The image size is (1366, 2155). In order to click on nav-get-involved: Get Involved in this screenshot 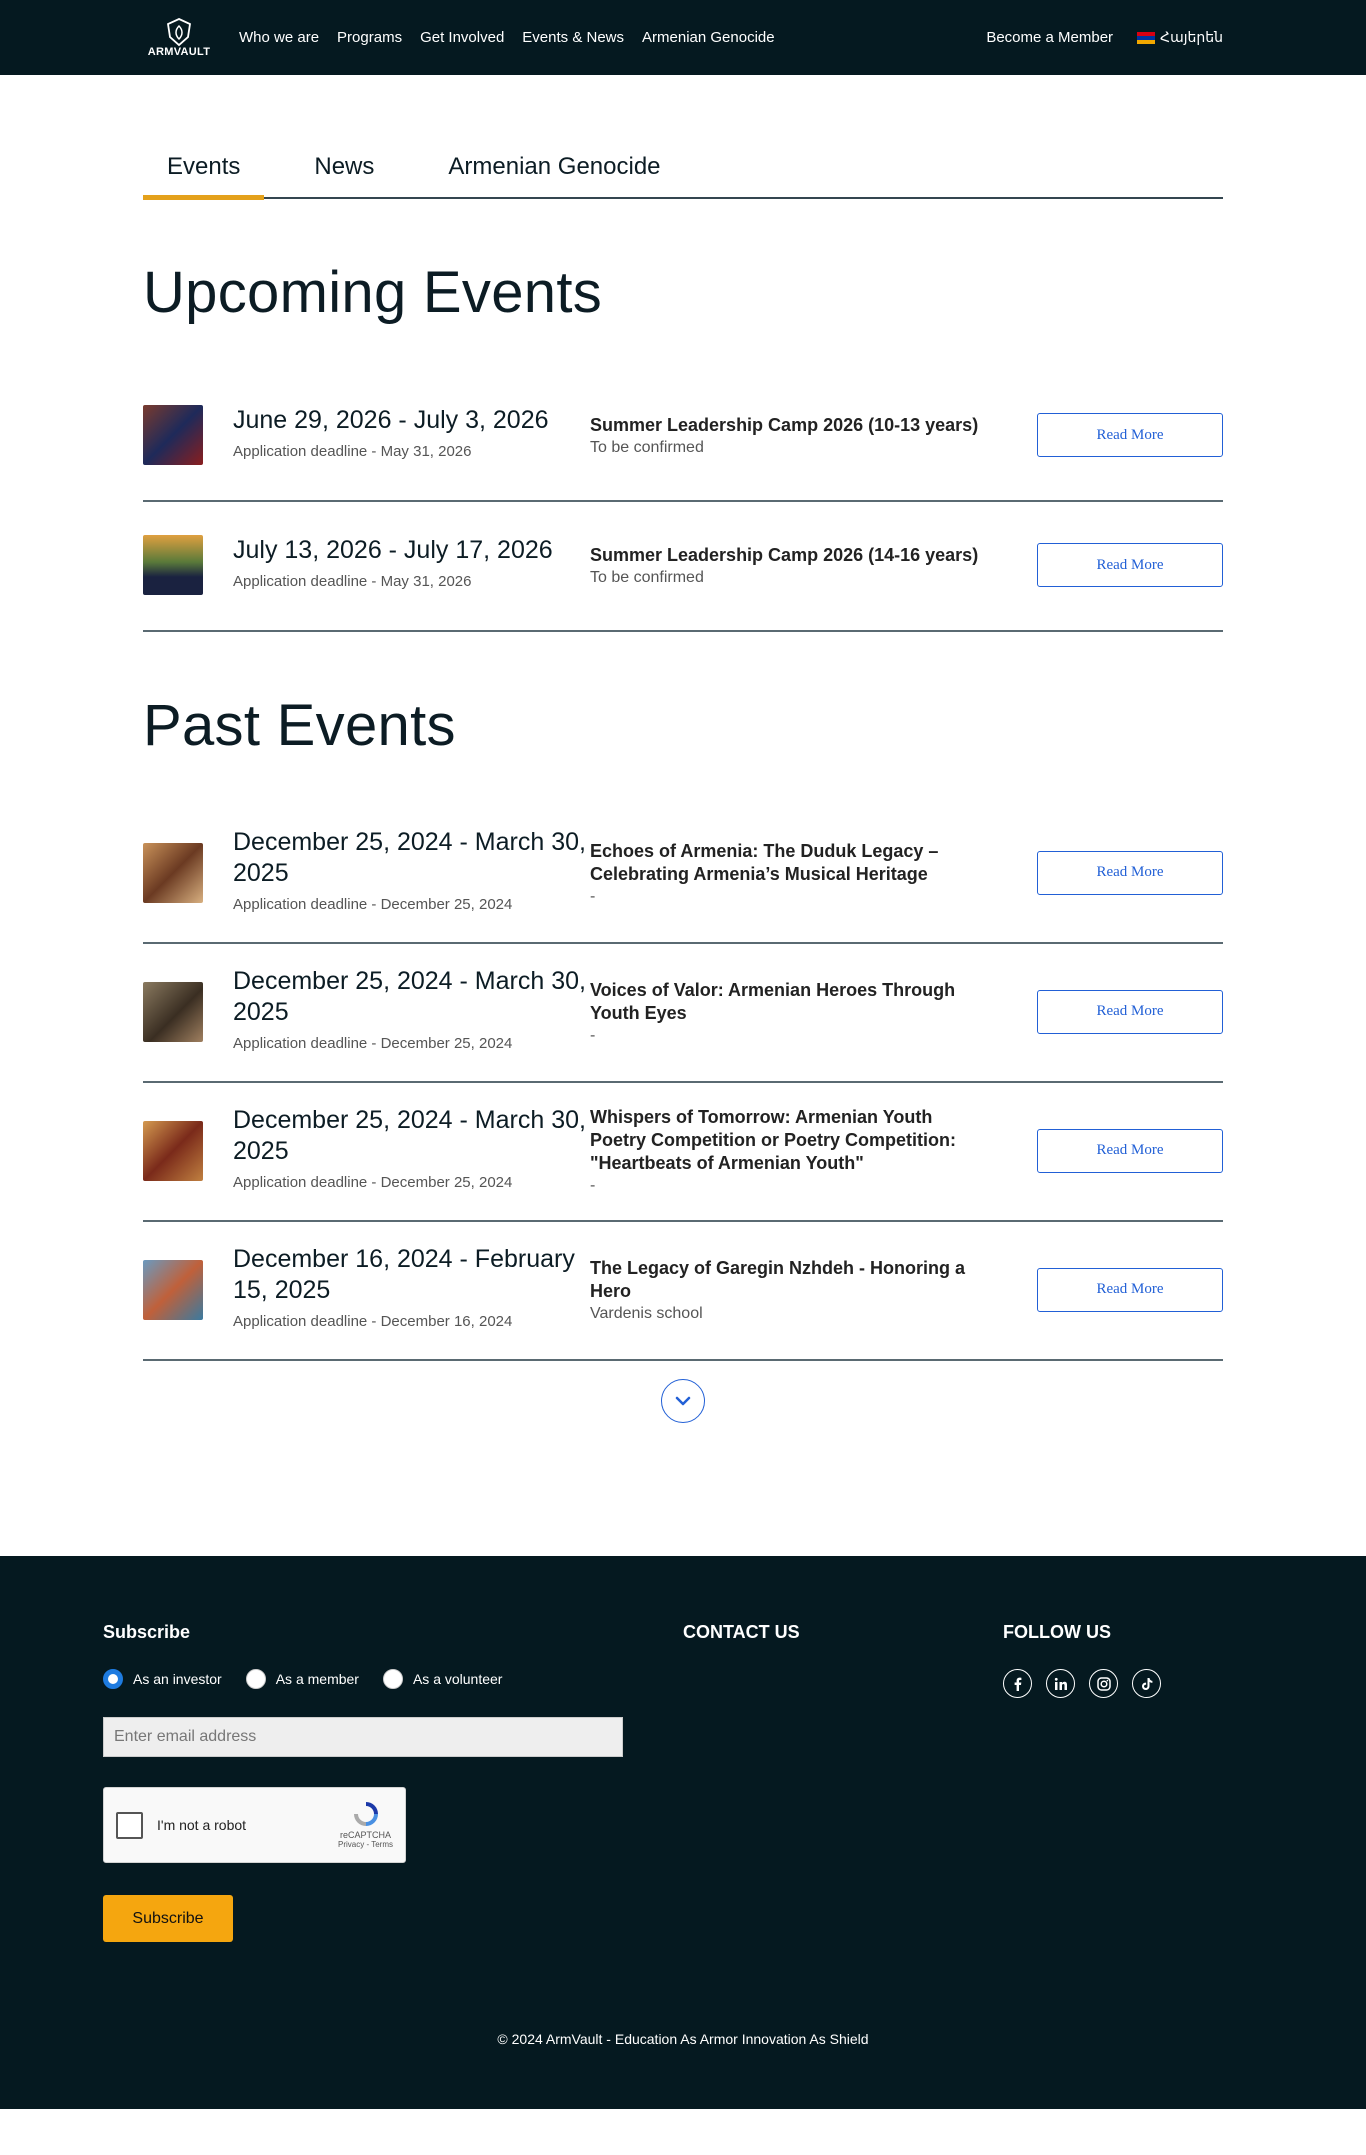, I will do `click(462, 37)`.